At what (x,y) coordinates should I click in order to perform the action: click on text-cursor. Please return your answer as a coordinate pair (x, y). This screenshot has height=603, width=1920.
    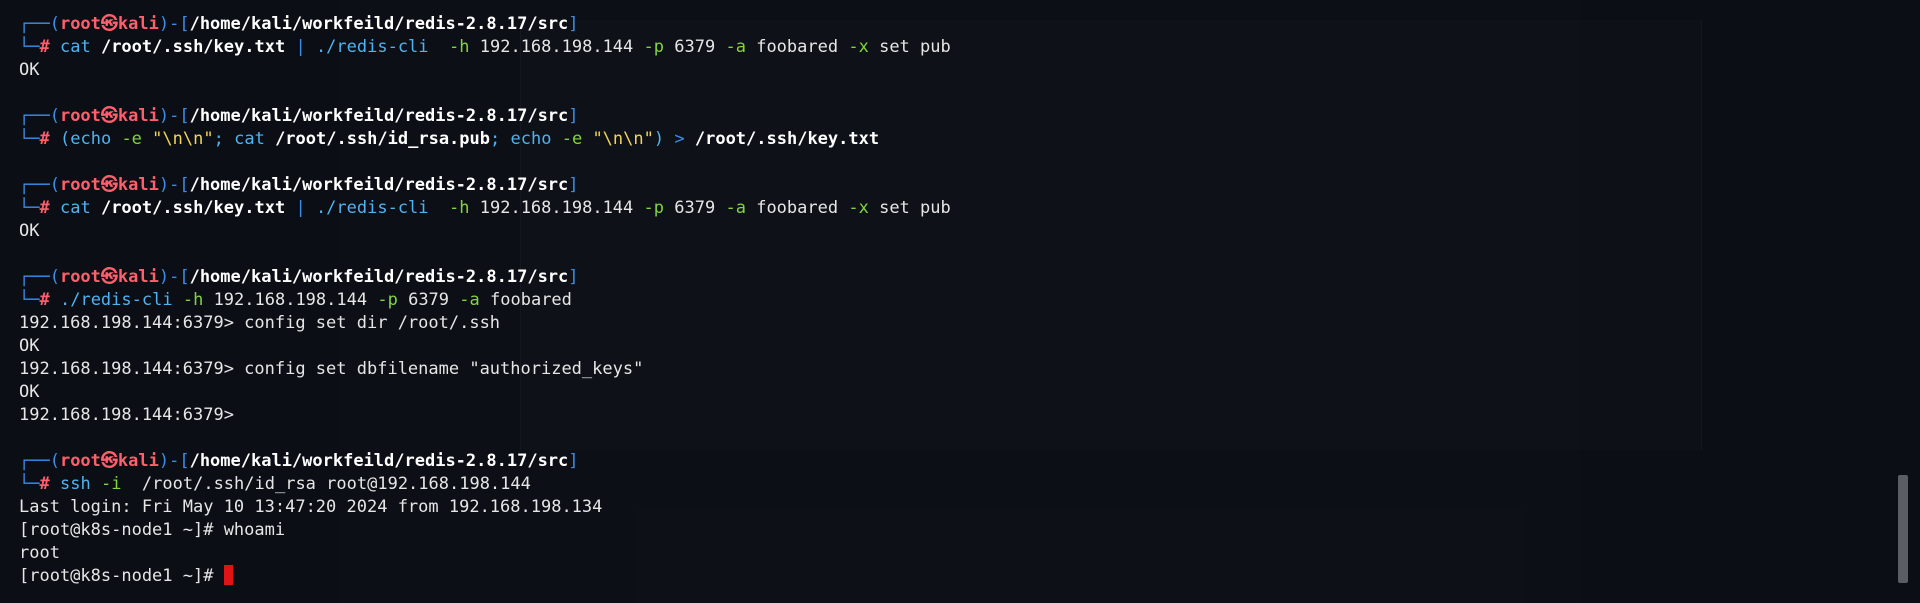
    Looking at the image, I should click on (228, 575).